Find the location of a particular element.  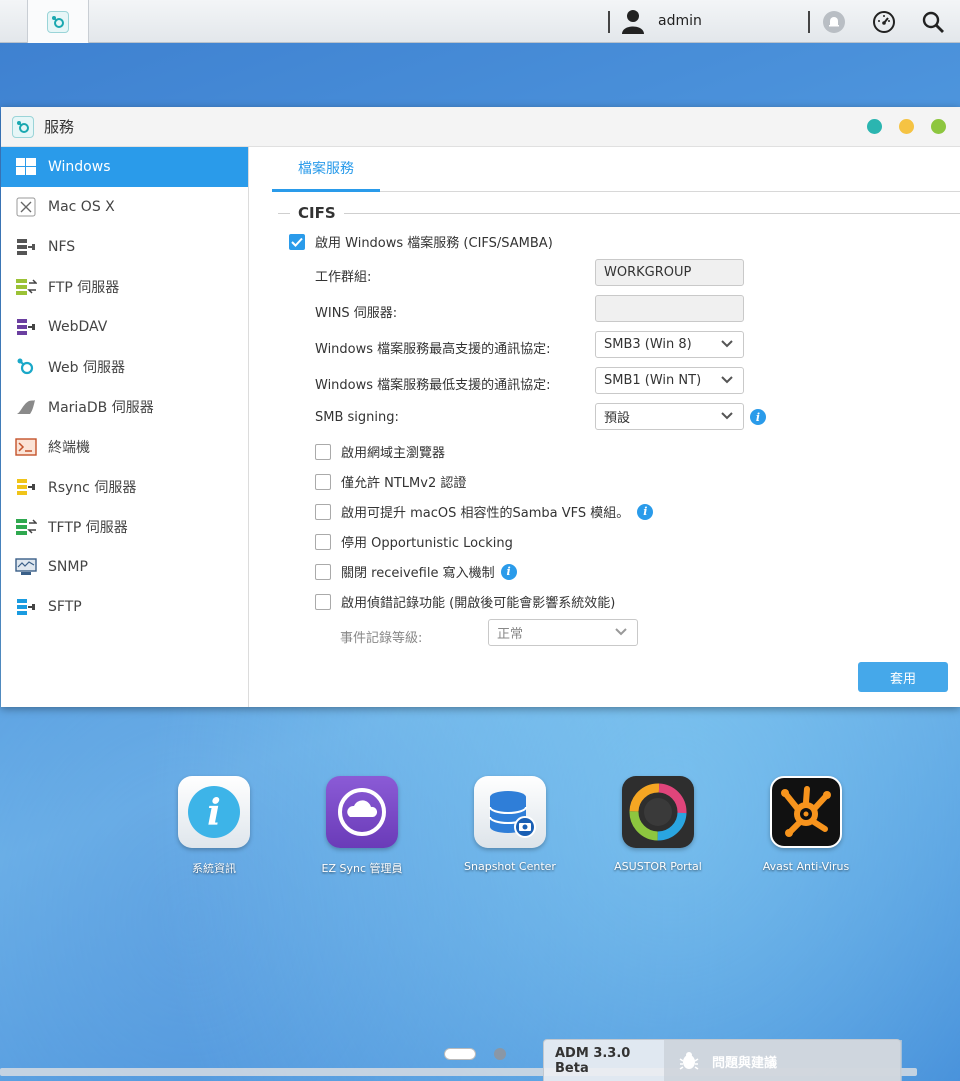

sidebar-item-web-server: Web 伺服器 is located at coordinates (124, 367).